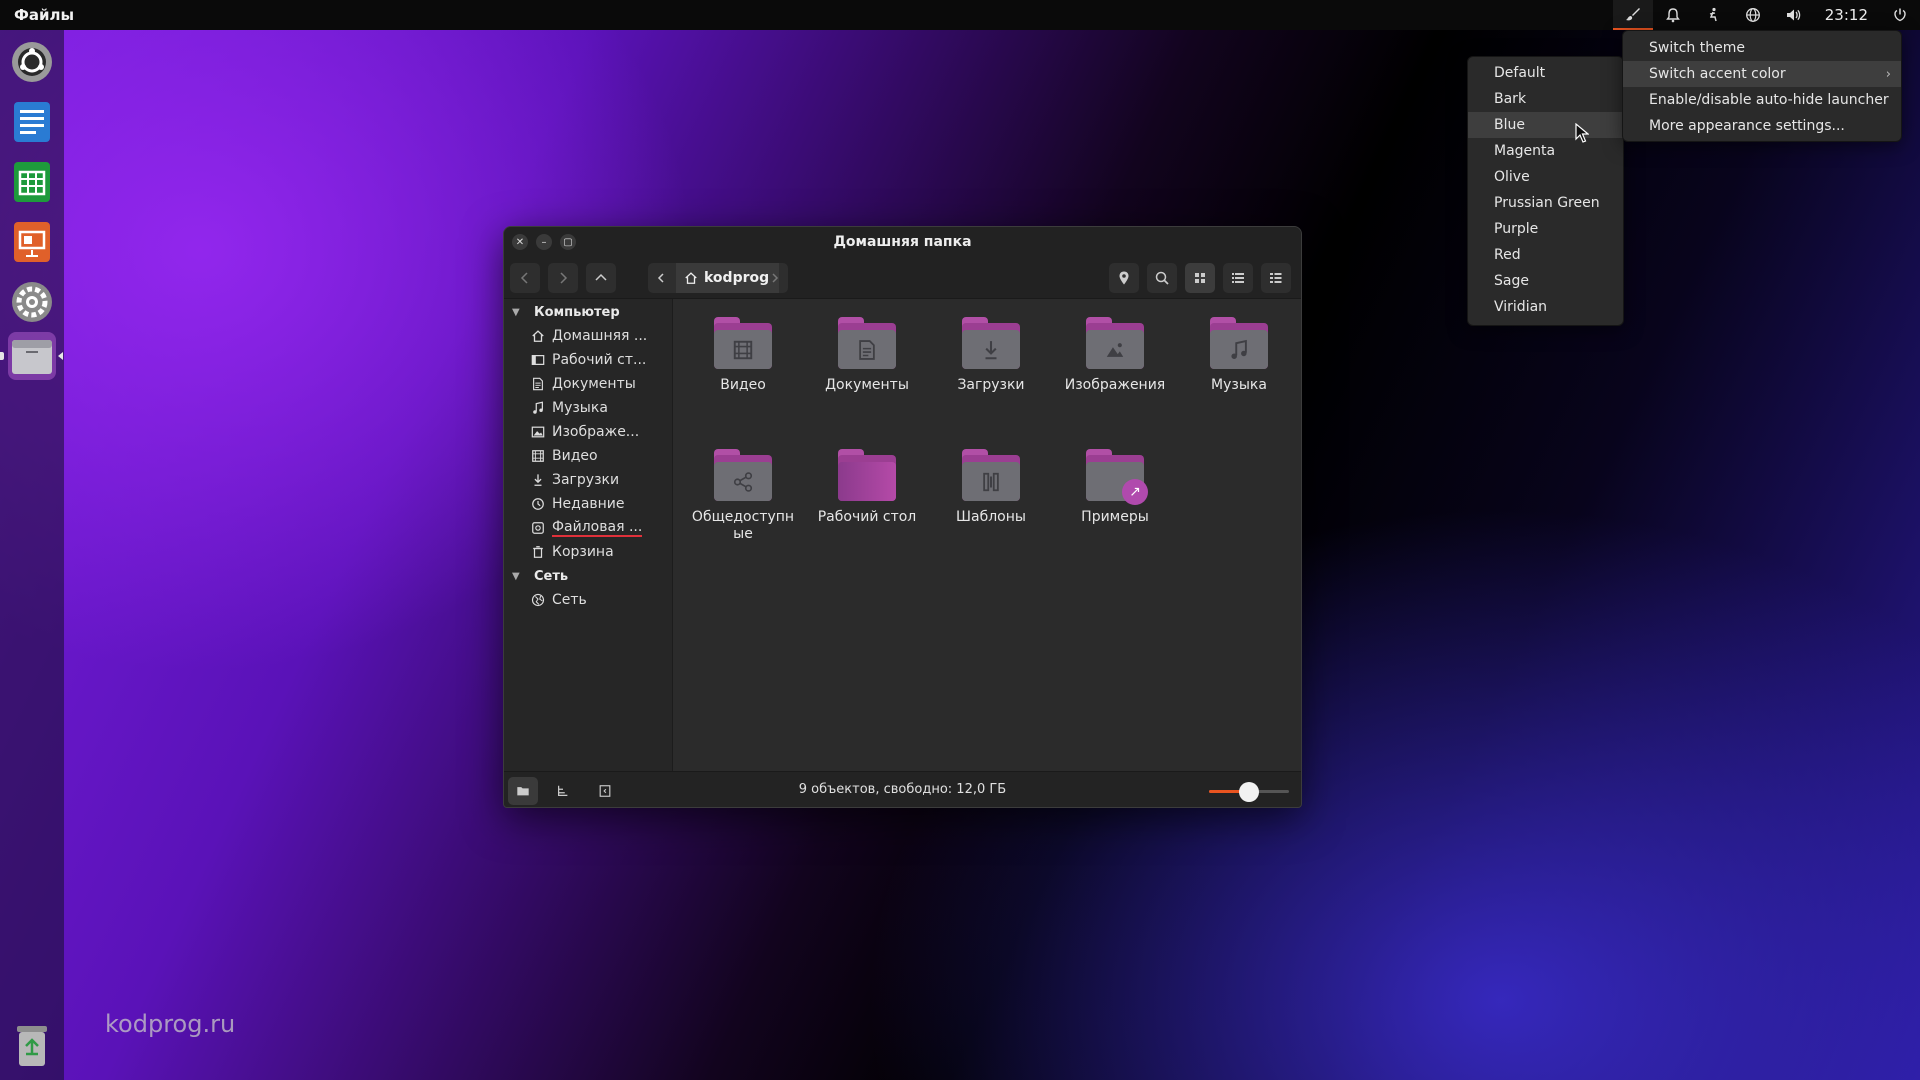 The image size is (1920, 1080). Describe the element at coordinates (32, 122) in the screenshot. I see `writer-icon` at that location.